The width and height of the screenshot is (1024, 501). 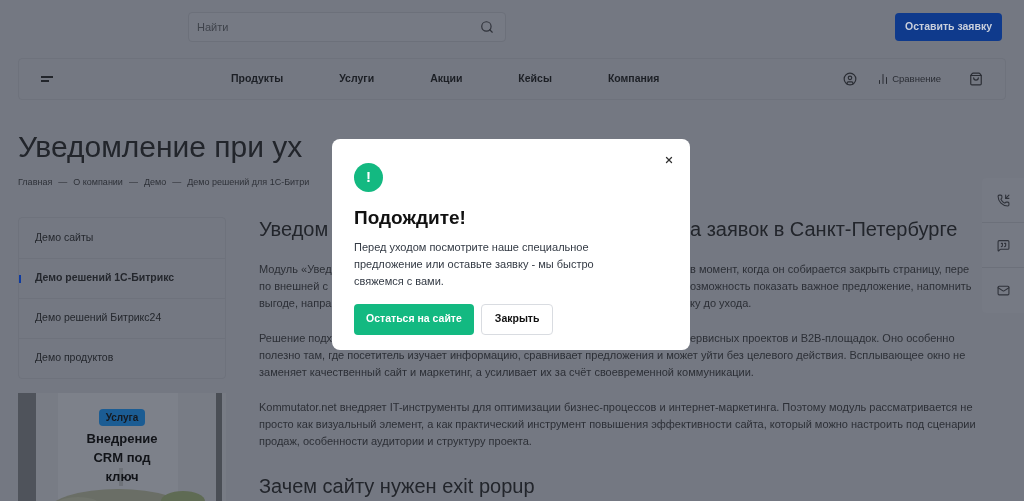 I want to click on sidebar-item: Демо решений 1С-Битрикс, so click(x=122, y=277).